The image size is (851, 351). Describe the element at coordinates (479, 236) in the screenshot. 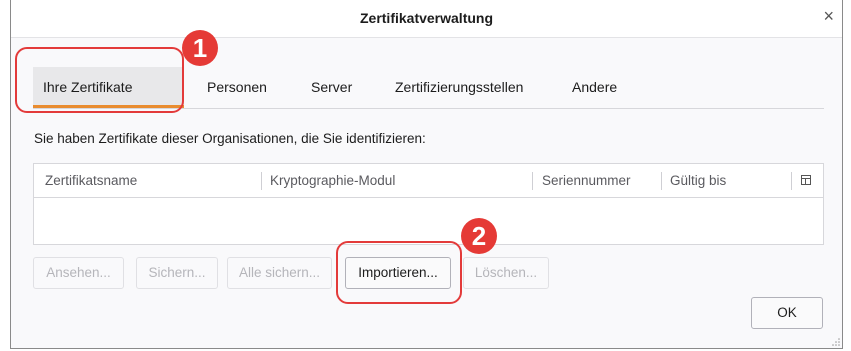

I see `annotation-badge-2: 2` at that location.